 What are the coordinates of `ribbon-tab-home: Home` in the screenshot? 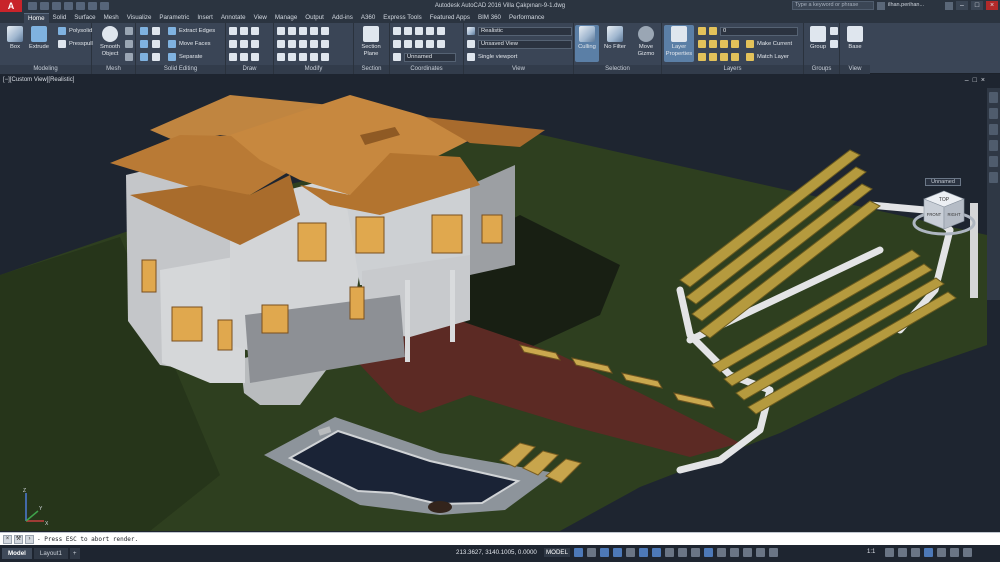 It's located at (36, 18).